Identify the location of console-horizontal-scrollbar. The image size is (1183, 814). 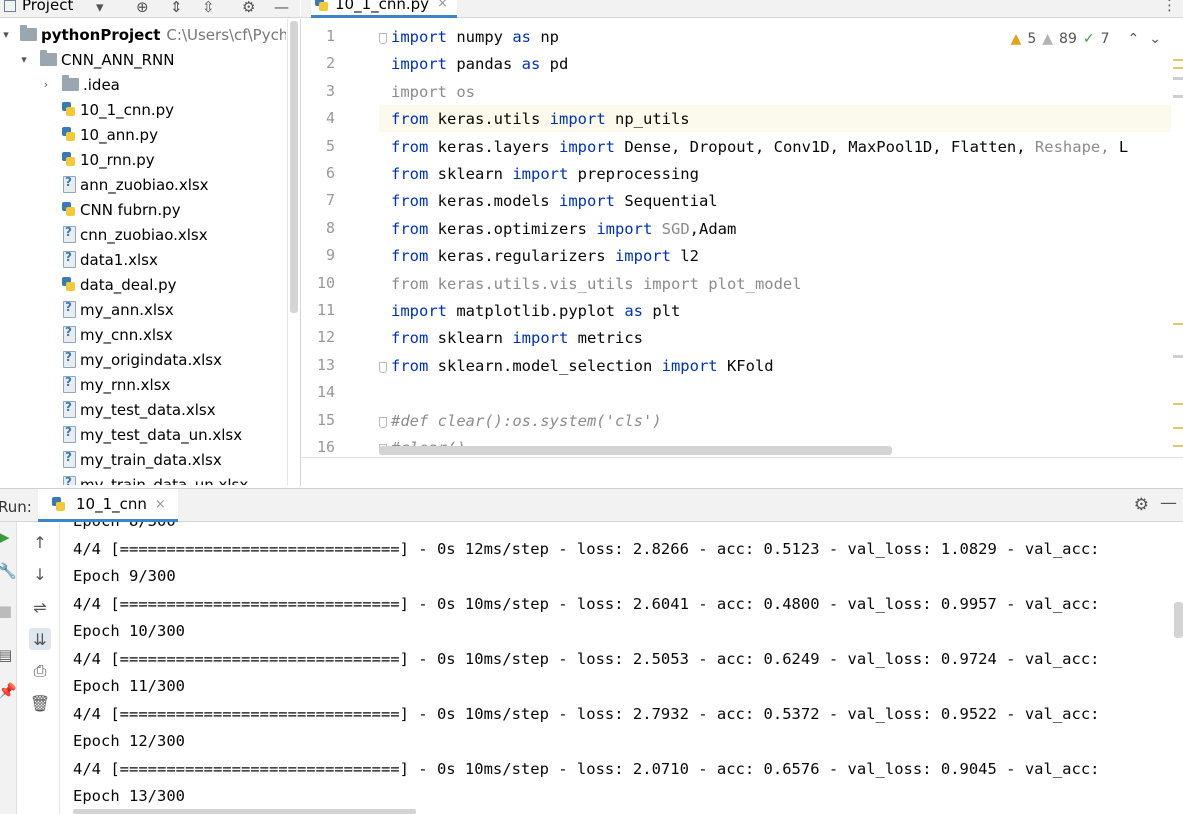
(244, 811).